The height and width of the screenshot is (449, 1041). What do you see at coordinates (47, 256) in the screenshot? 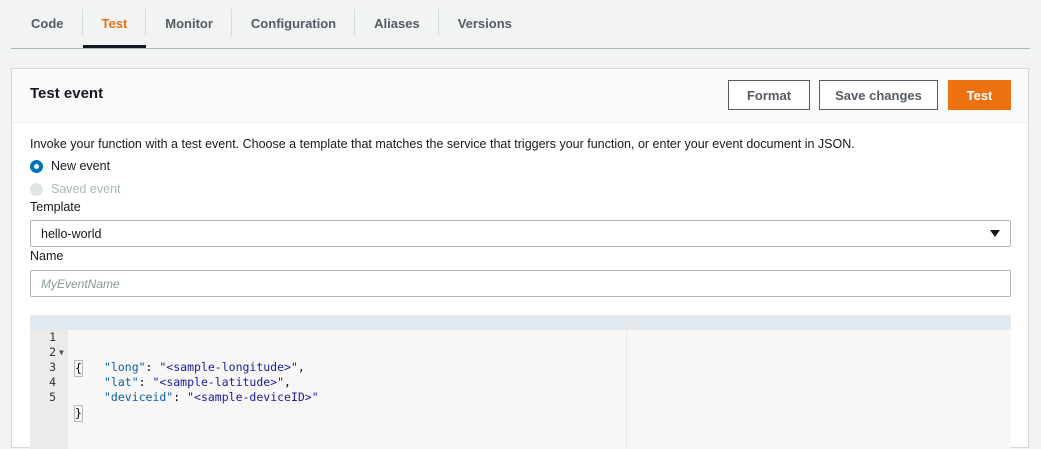
I see `name-label: Name` at bounding box center [47, 256].